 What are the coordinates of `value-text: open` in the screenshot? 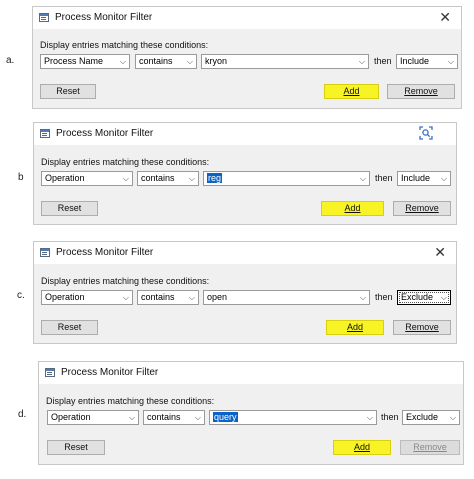 It's located at (217, 297).